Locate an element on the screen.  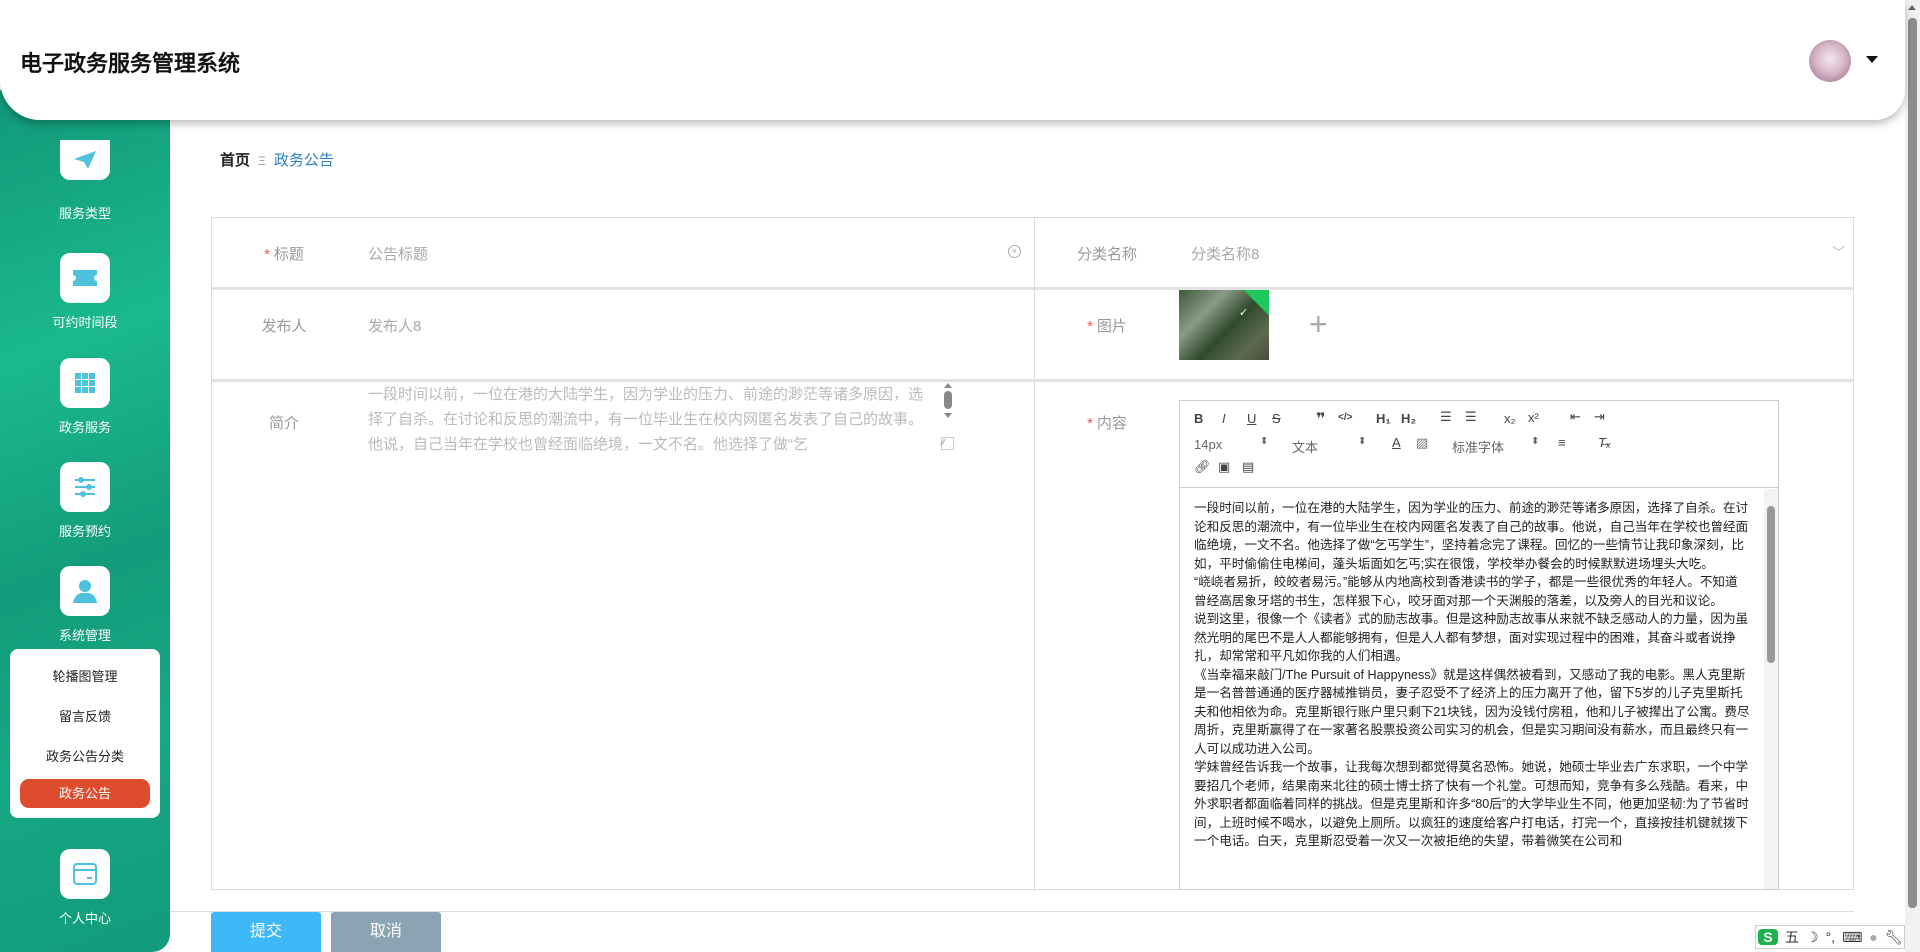
blockquote-icon: ❞ is located at coordinates (1320, 419).